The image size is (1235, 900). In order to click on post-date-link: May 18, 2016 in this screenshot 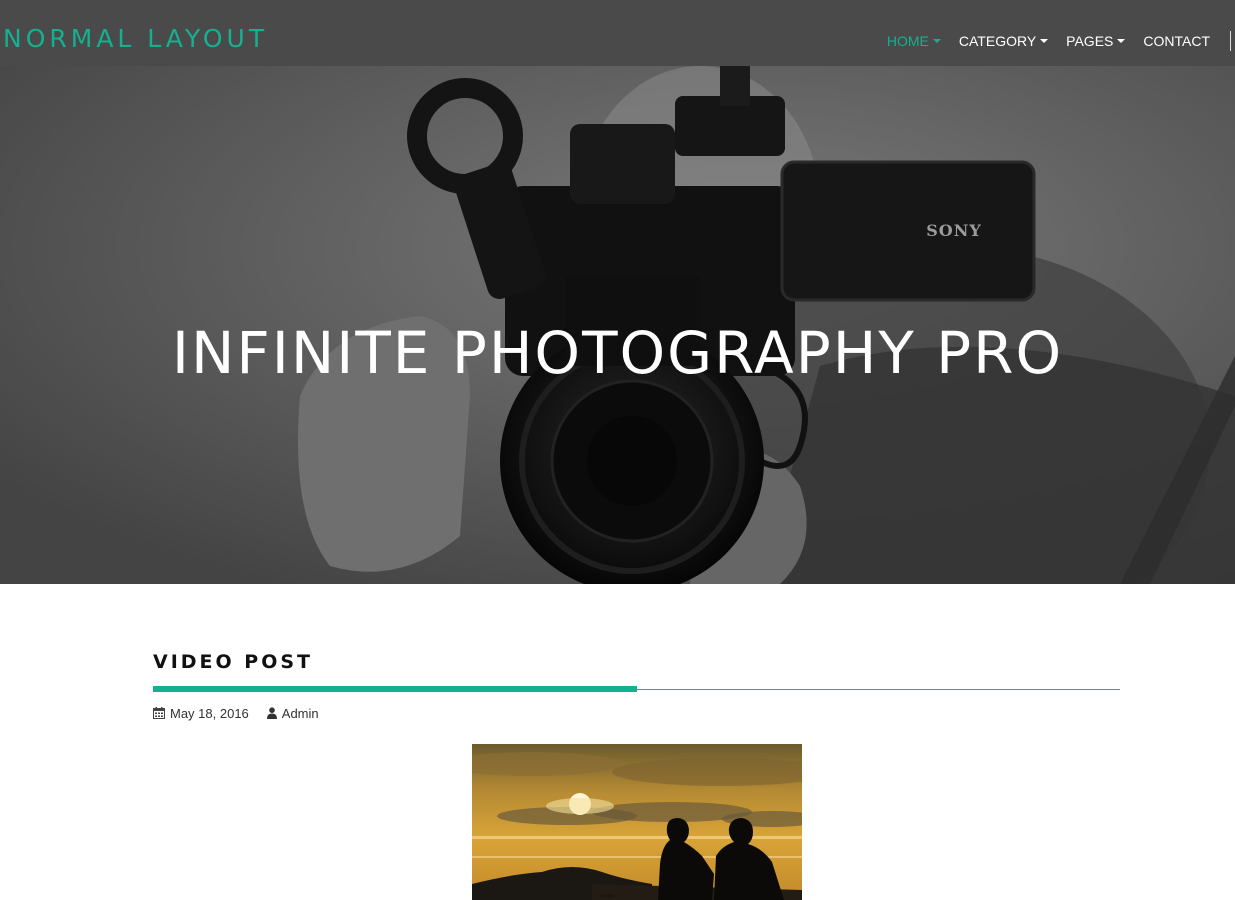, I will do `click(201, 713)`.